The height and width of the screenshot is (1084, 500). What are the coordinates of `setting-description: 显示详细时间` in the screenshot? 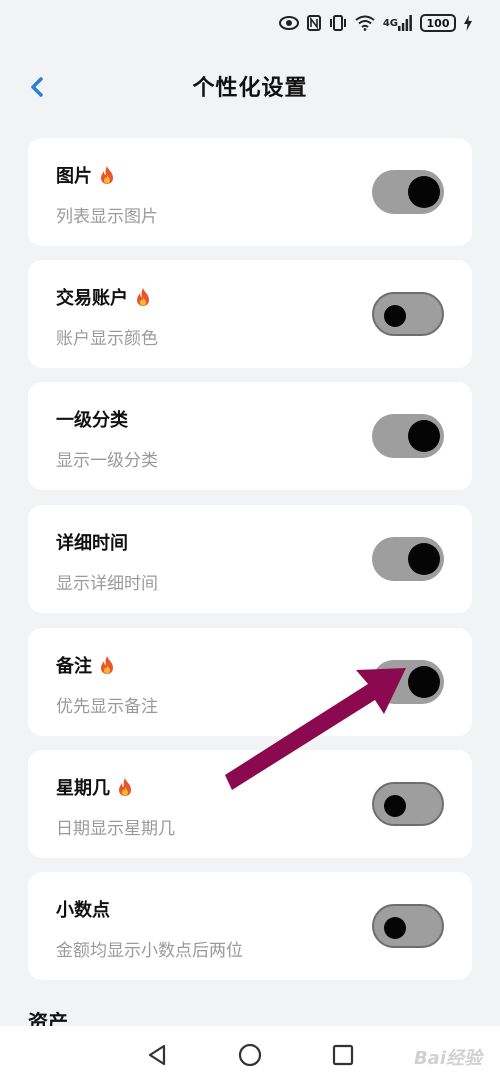 It's located at (107, 584).